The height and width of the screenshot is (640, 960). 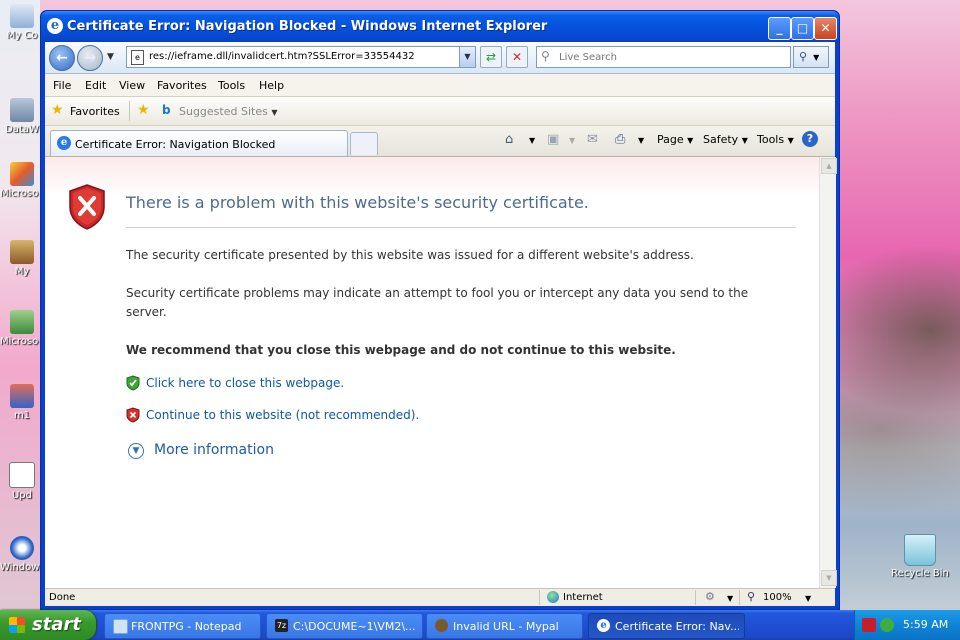 I want to click on address-dropdown-icon: ▼, so click(x=467, y=57).